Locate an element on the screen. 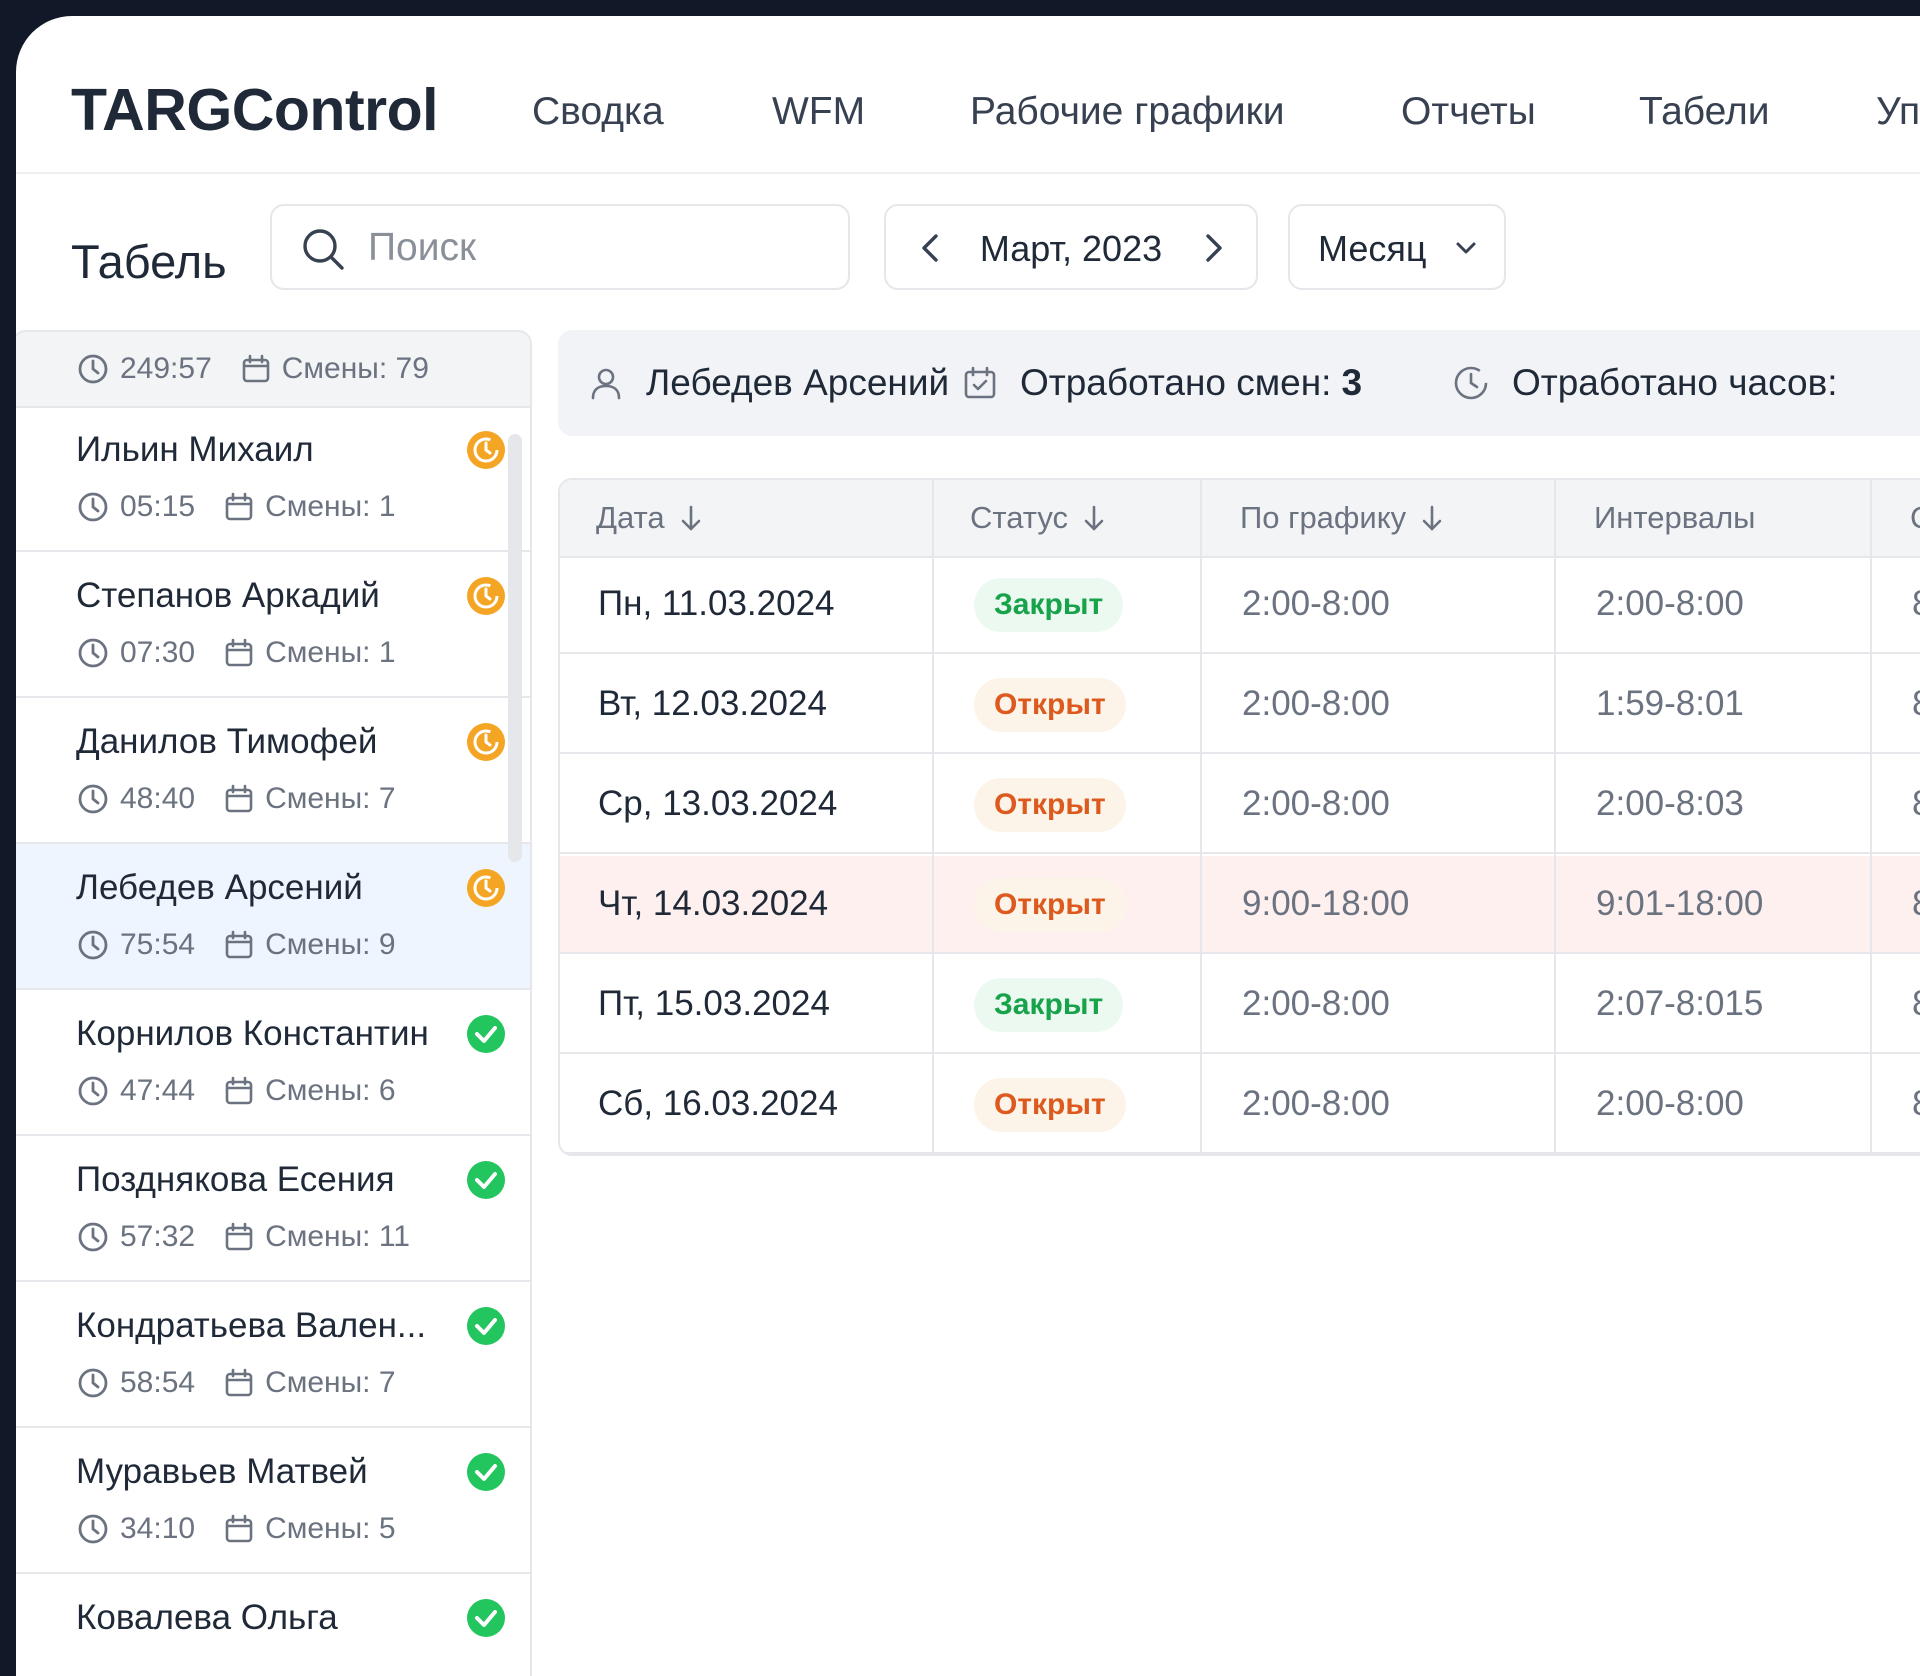 The image size is (1920, 1676). employee-name: Степанов Аркадий is located at coordinates (228, 595).